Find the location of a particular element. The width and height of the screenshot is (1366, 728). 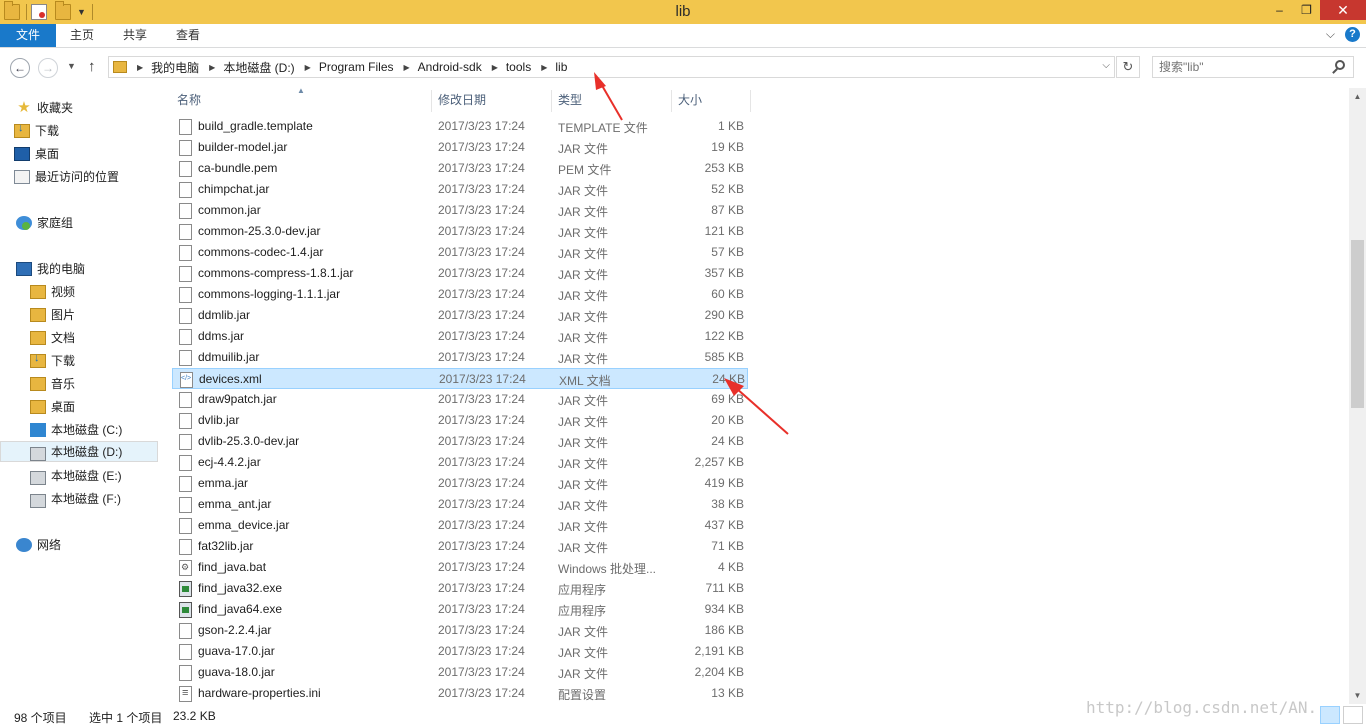

maximize-button: ❐ is located at coordinates (1306, 10).